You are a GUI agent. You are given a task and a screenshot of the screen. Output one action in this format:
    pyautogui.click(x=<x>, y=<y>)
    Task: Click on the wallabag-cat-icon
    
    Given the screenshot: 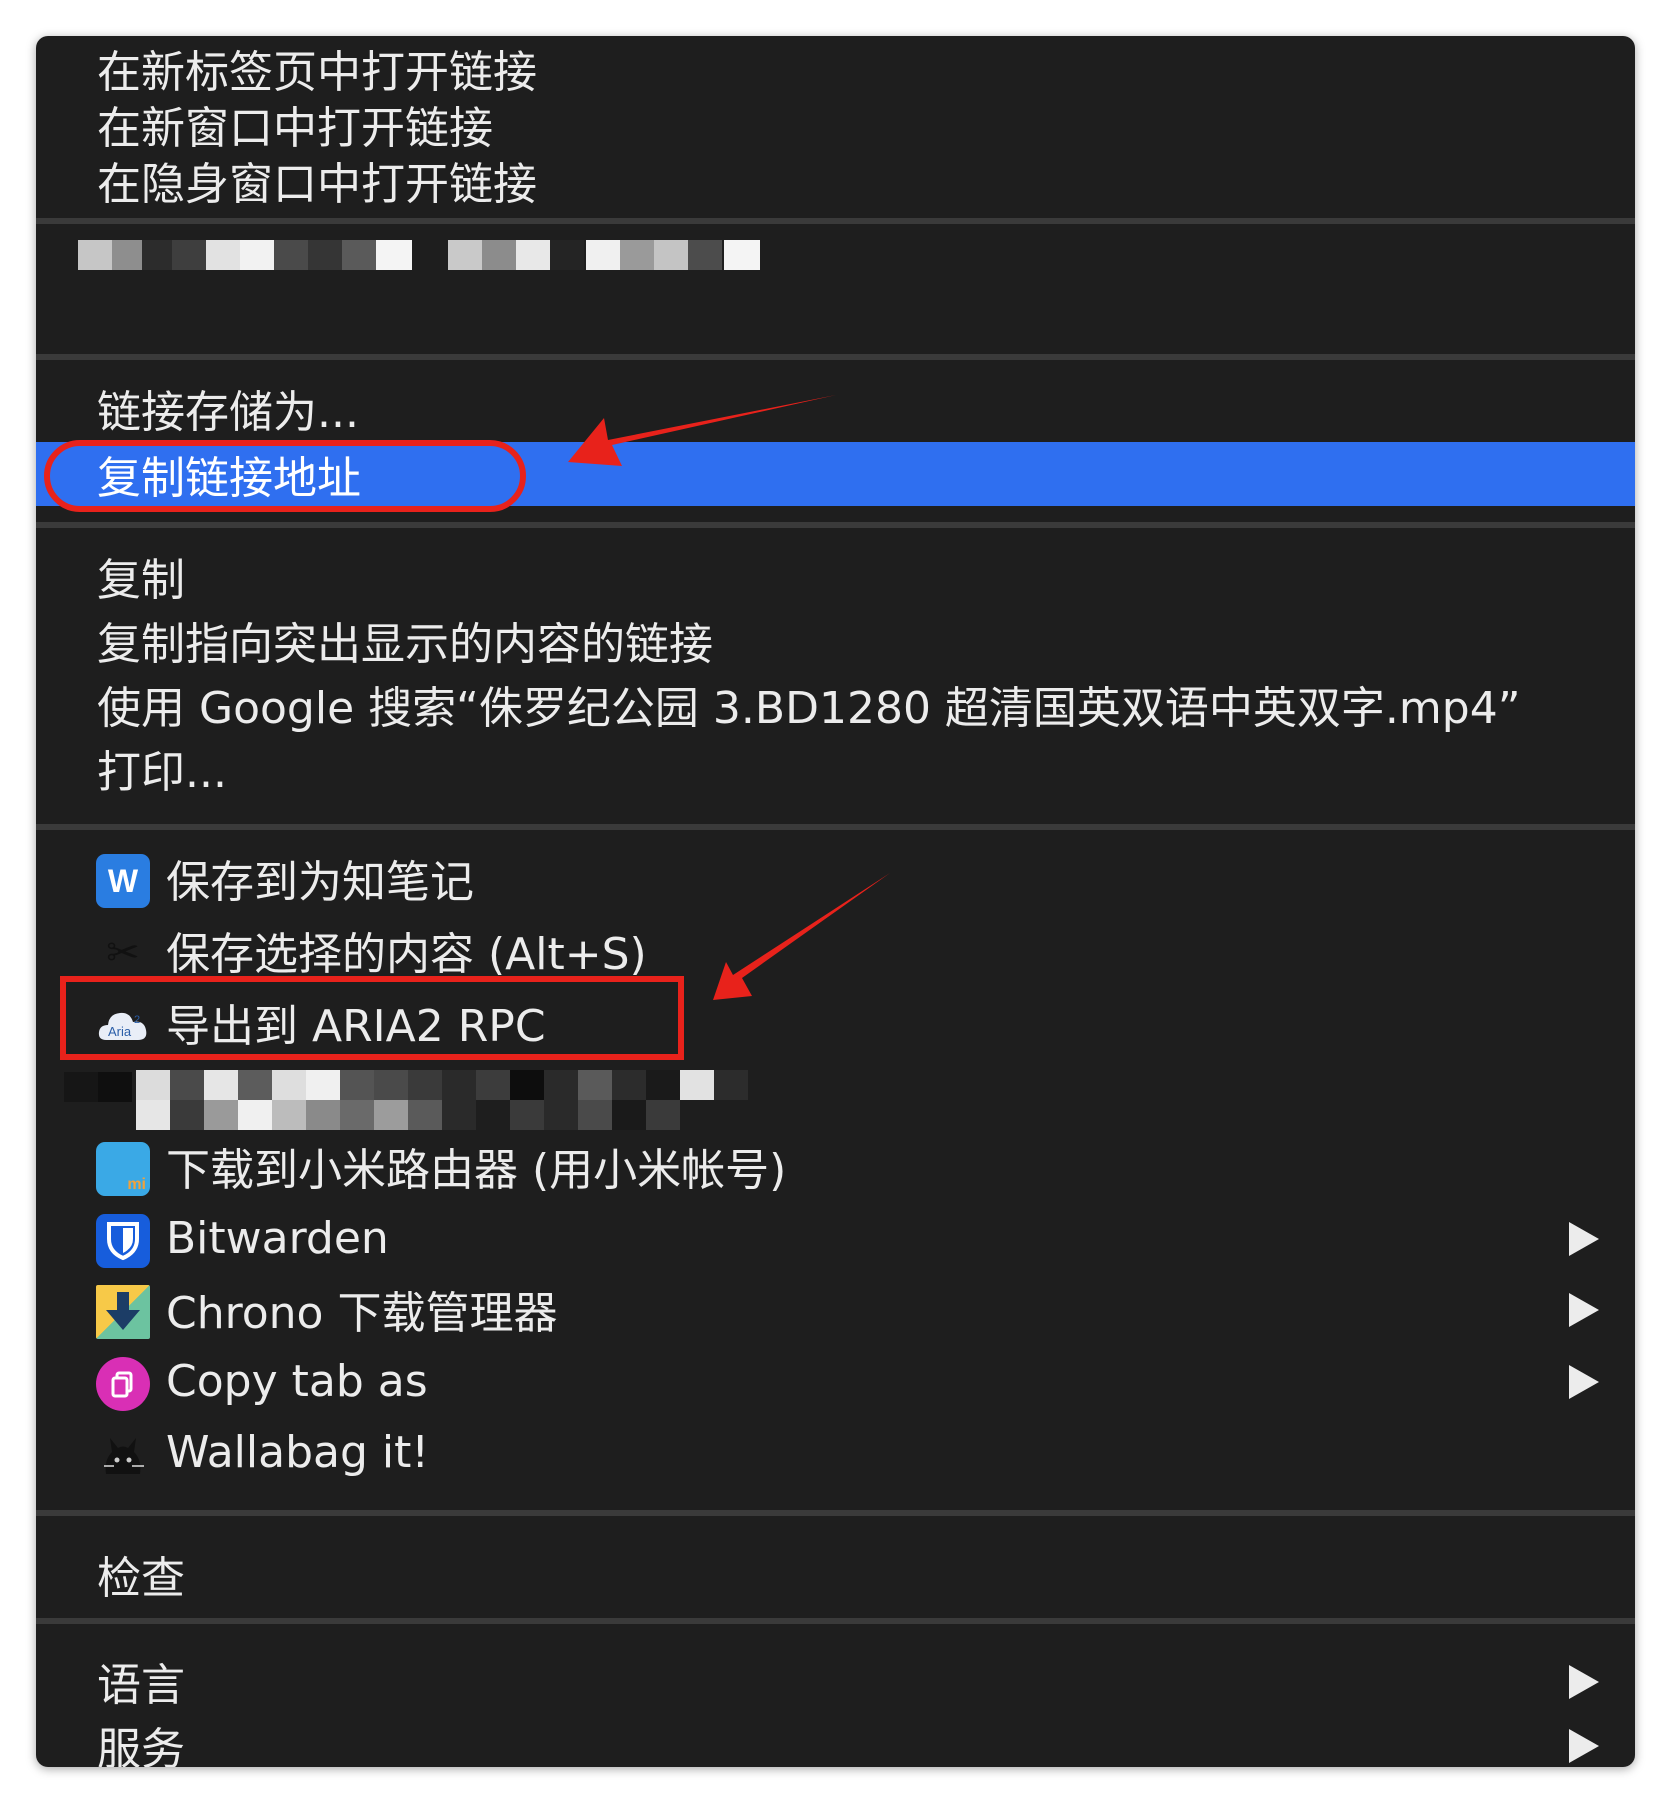 What is the action you would take?
    pyautogui.click(x=123, y=1455)
    